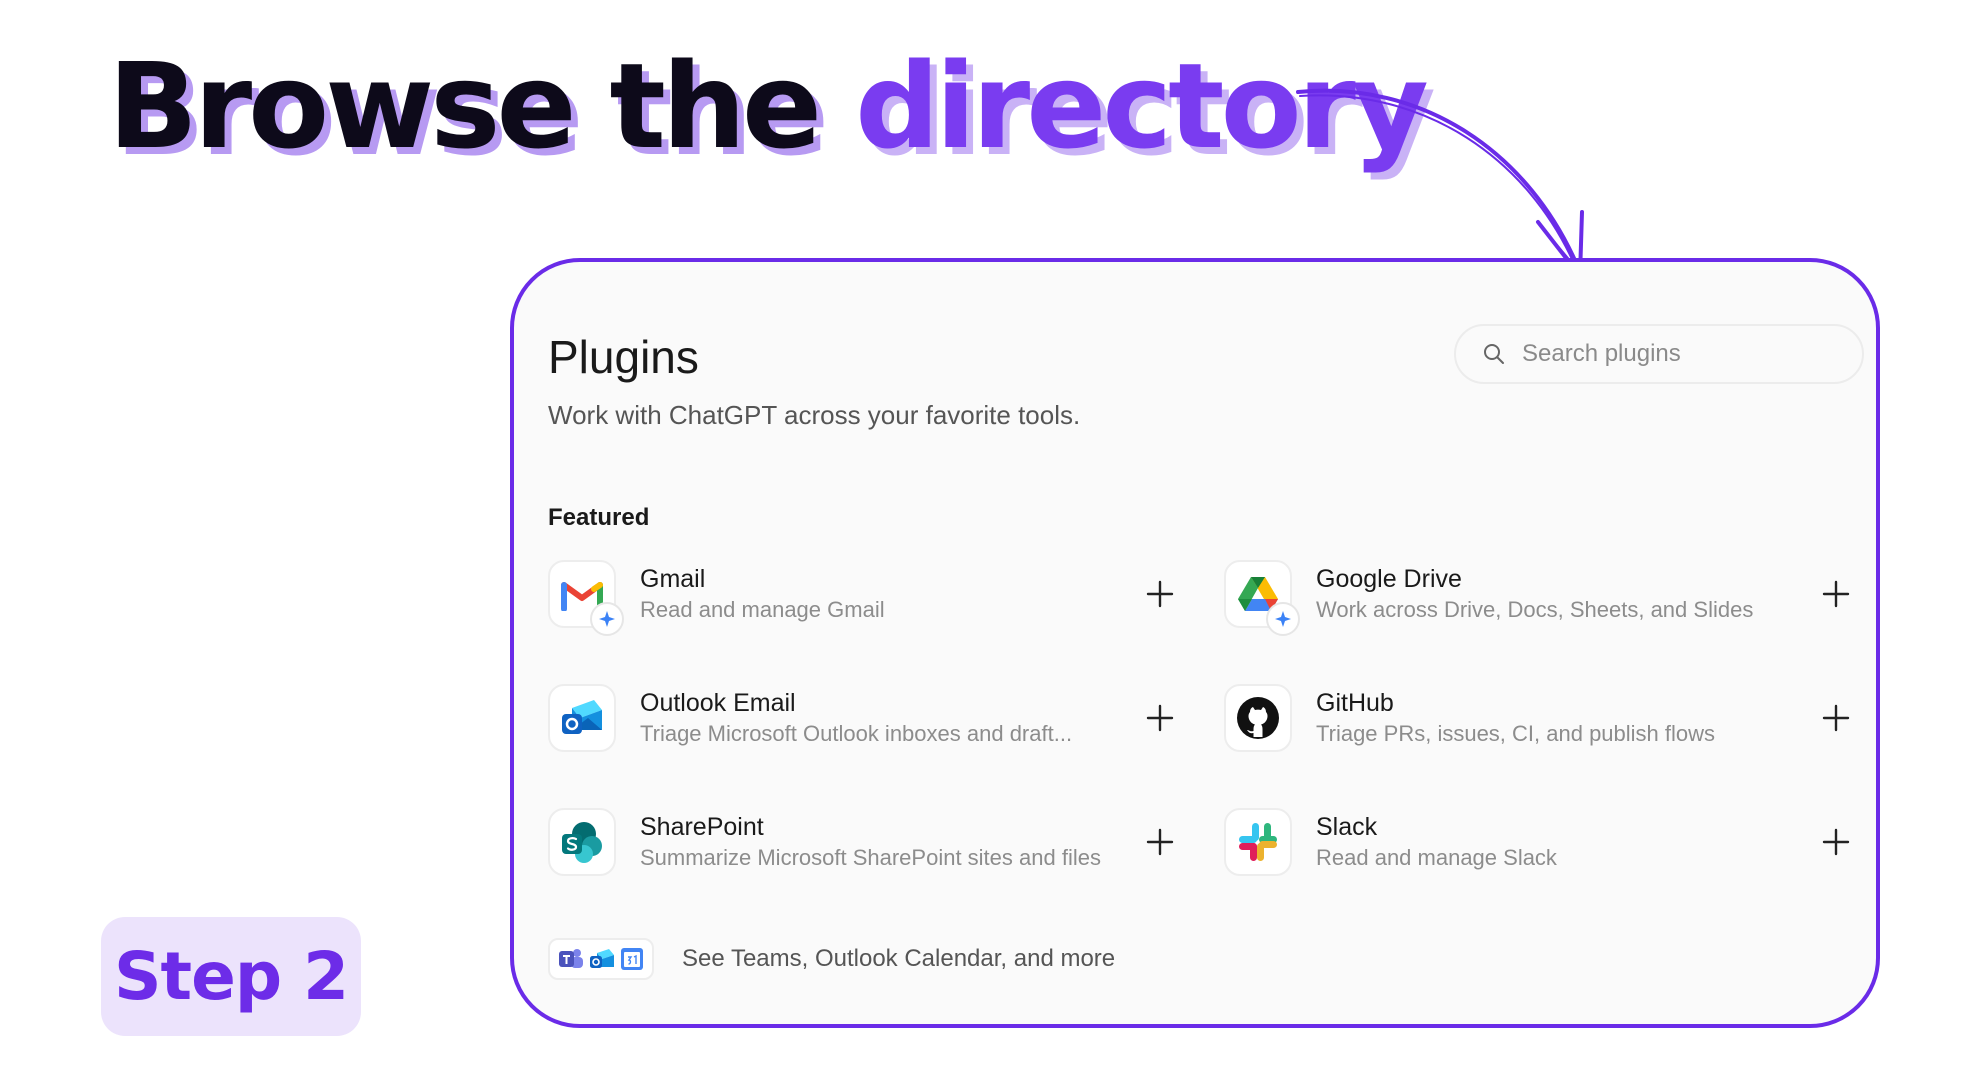 This screenshot has height=1080, width=1980. I want to click on add-github-button, so click(1836, 718).